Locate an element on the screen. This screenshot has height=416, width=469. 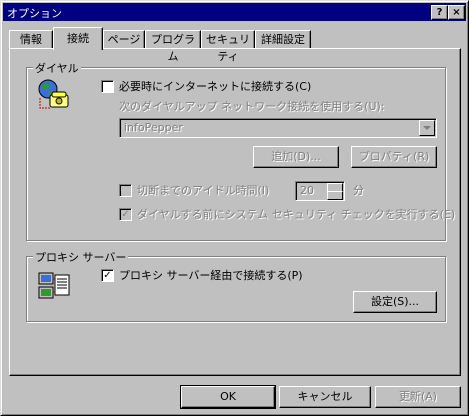
apply-button: 更新(A) is located at coordinates (418, 397).